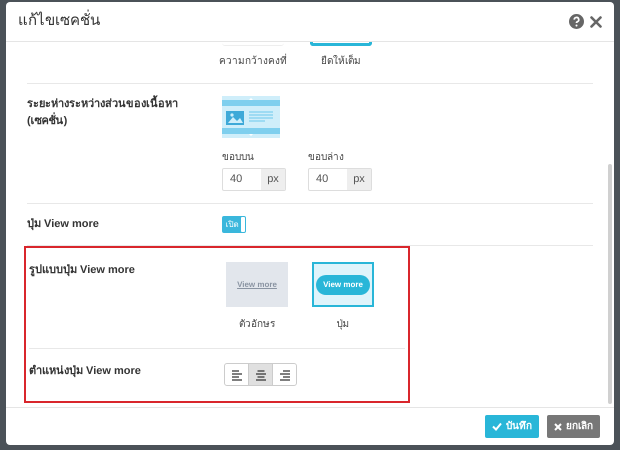 Image resolution: width=620 pixels, height=450 pixels. Describe the element at coordinates (573, 426) in the screenshot. I see `cancel-button: ยกเลิก` at that location.